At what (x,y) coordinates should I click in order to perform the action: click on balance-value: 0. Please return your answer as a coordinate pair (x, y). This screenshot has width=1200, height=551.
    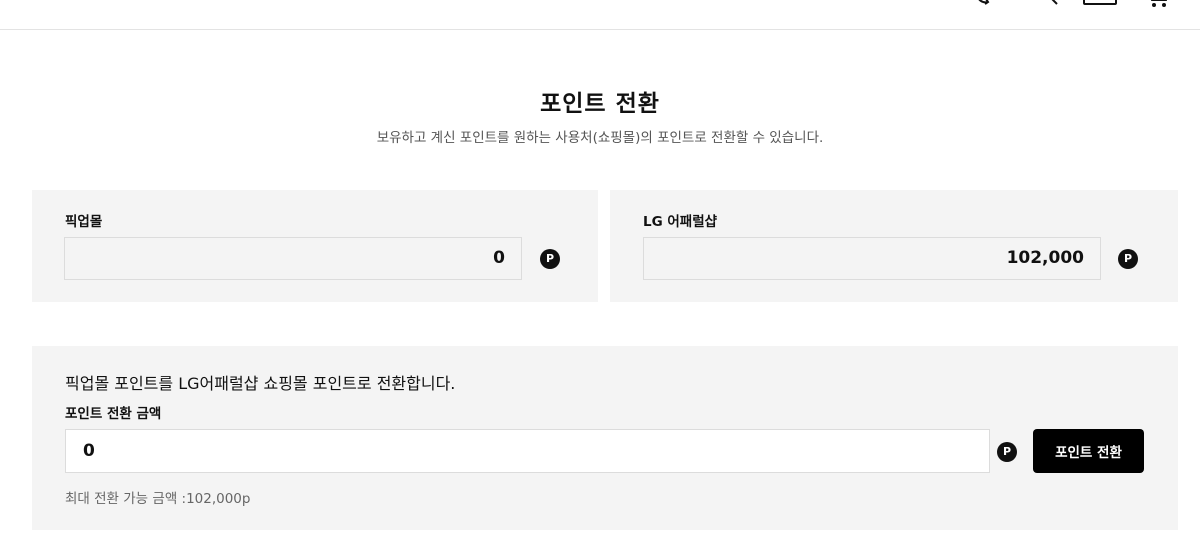
    Looking at the image, I should click on (293, 258).